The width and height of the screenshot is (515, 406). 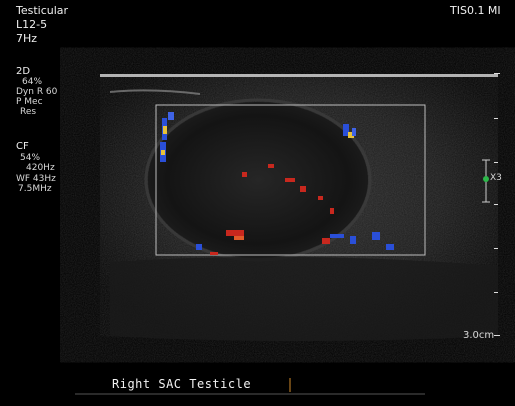 I want to click on mode-cf-label: CF, so click(x=22, y=146).